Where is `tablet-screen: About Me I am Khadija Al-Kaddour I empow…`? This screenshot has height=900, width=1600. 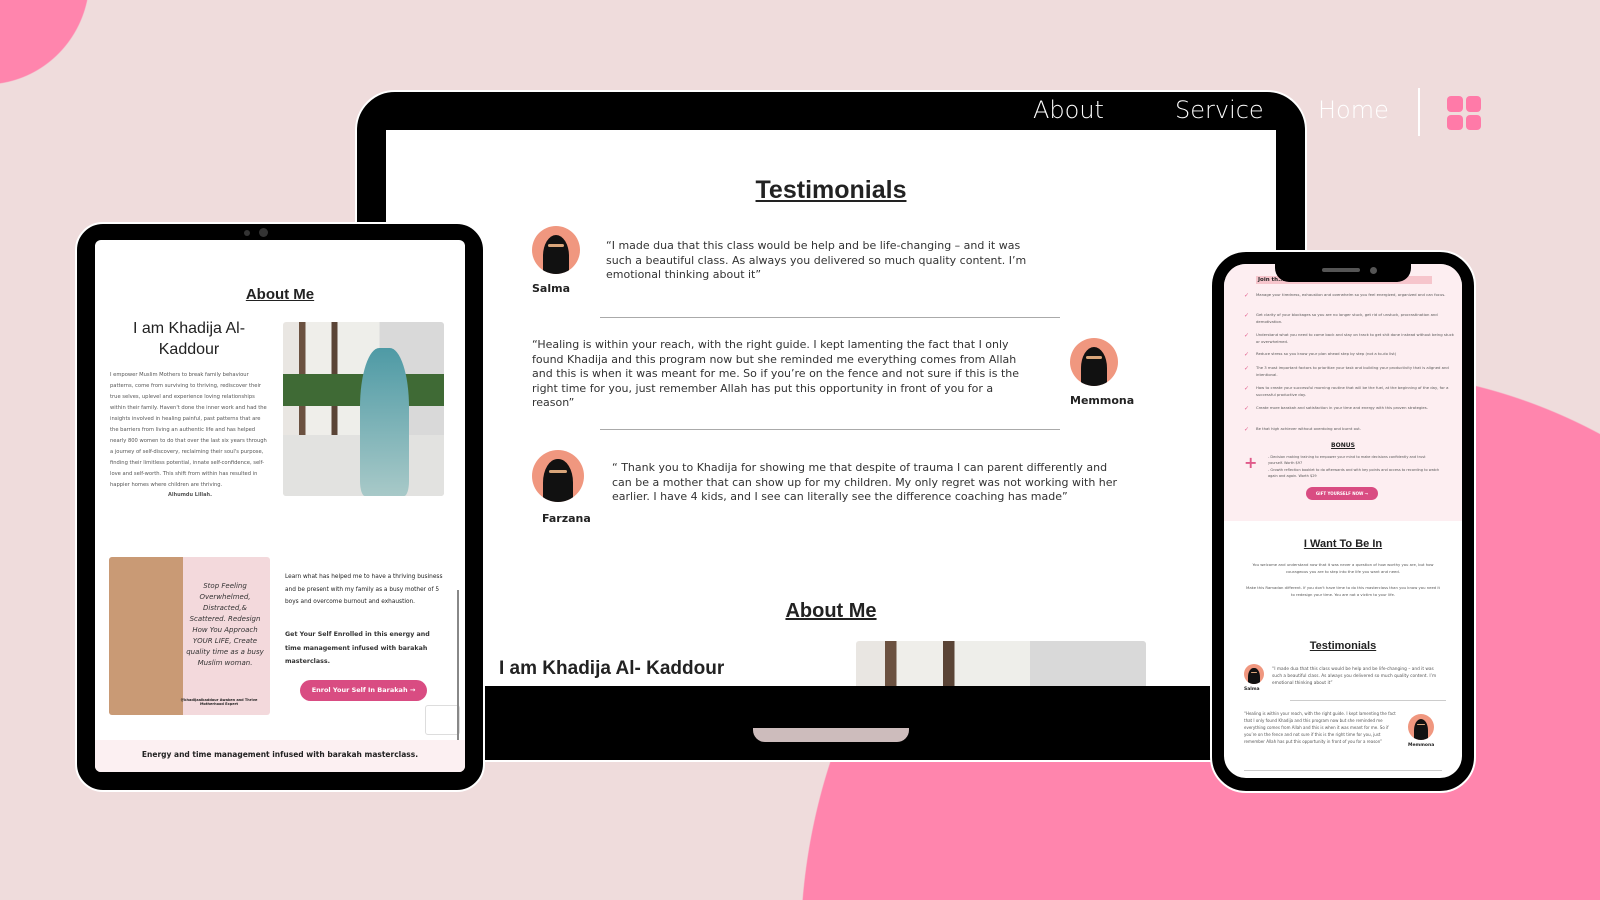 tablet-screen: About Me I am Khadija Al-Kaddour I empow… is located at coordinates (280, 506).